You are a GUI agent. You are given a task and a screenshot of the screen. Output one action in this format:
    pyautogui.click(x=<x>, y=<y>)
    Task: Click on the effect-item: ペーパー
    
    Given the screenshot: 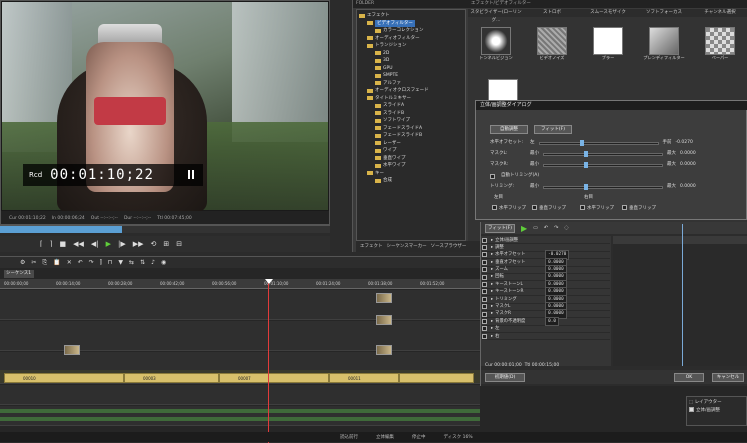 What is the action you would take?
    pyautogui.click(x=720, y=47)
    